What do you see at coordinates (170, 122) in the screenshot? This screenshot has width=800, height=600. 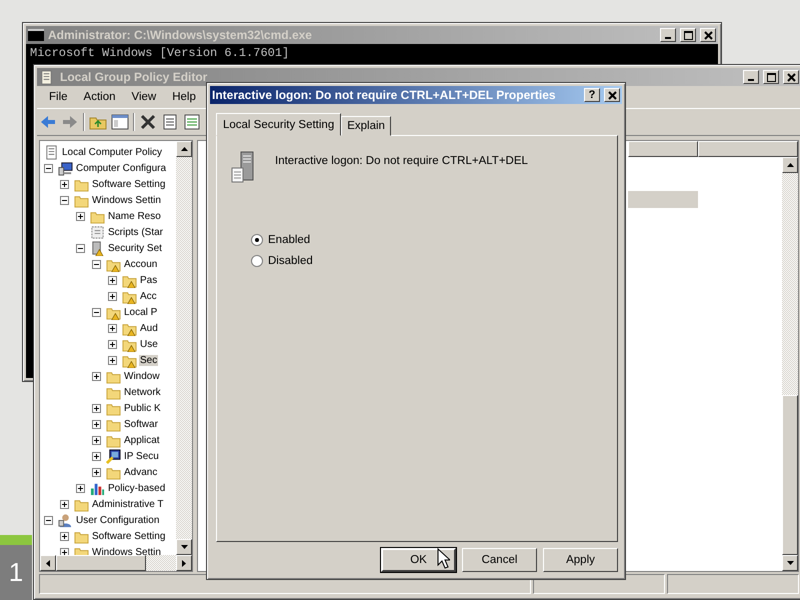 I see `properties-icon` at bounding box center [170, 122].